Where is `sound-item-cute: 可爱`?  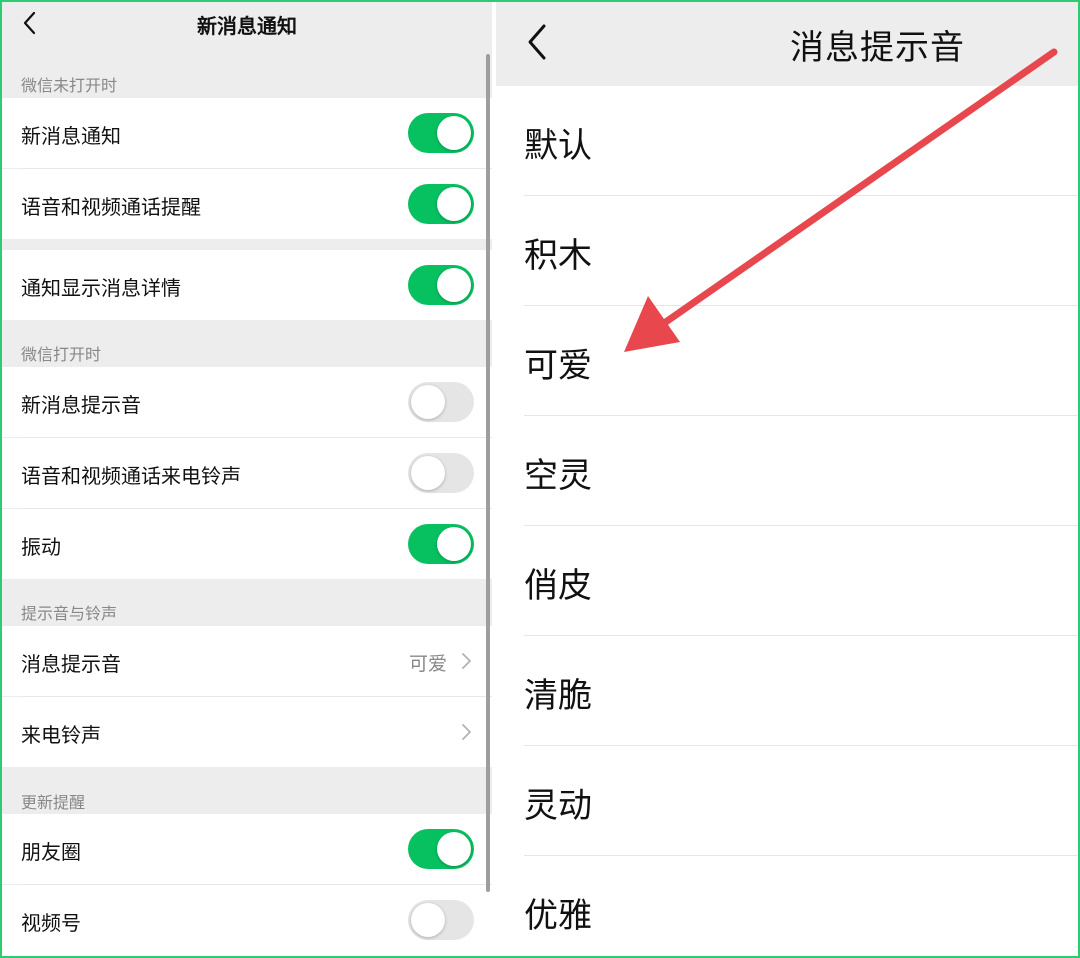 sound-item-cute: 可爱 is located at coordinates (787, 361).